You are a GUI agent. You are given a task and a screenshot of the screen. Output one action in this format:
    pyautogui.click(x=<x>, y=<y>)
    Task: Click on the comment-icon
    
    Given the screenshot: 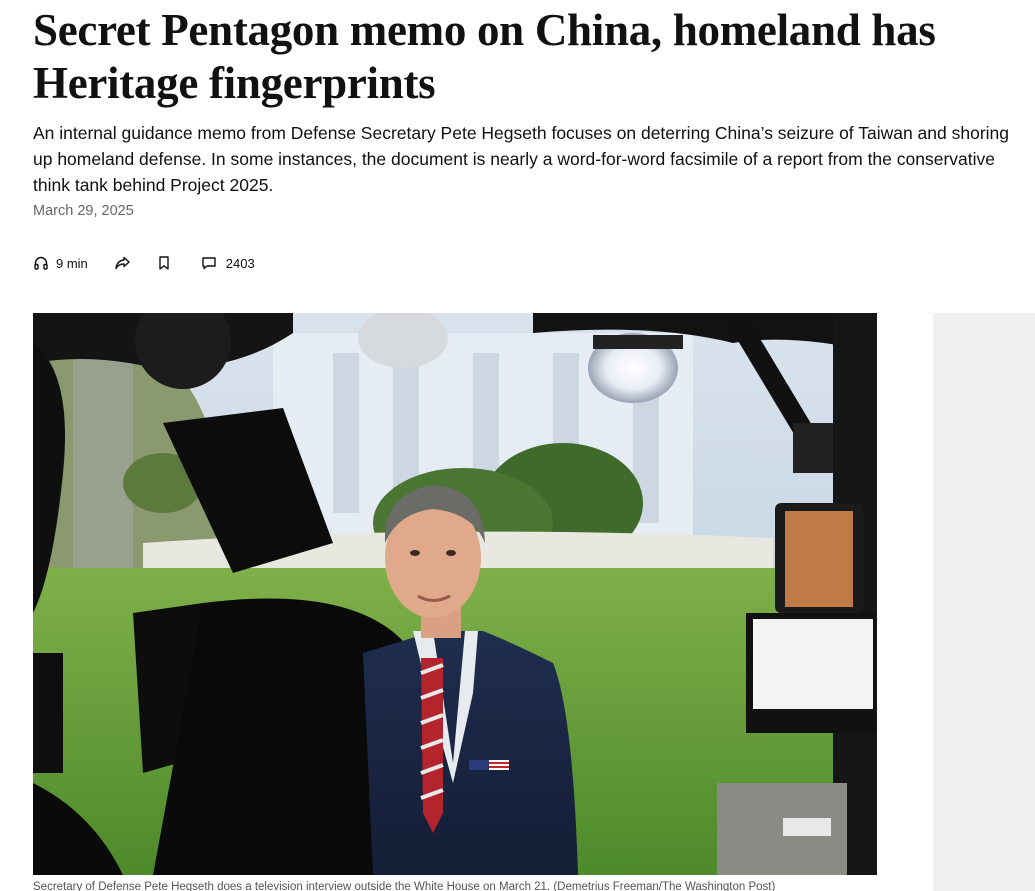 What is the action you would take?
    pyautogui.click(x=209, y=263)
    